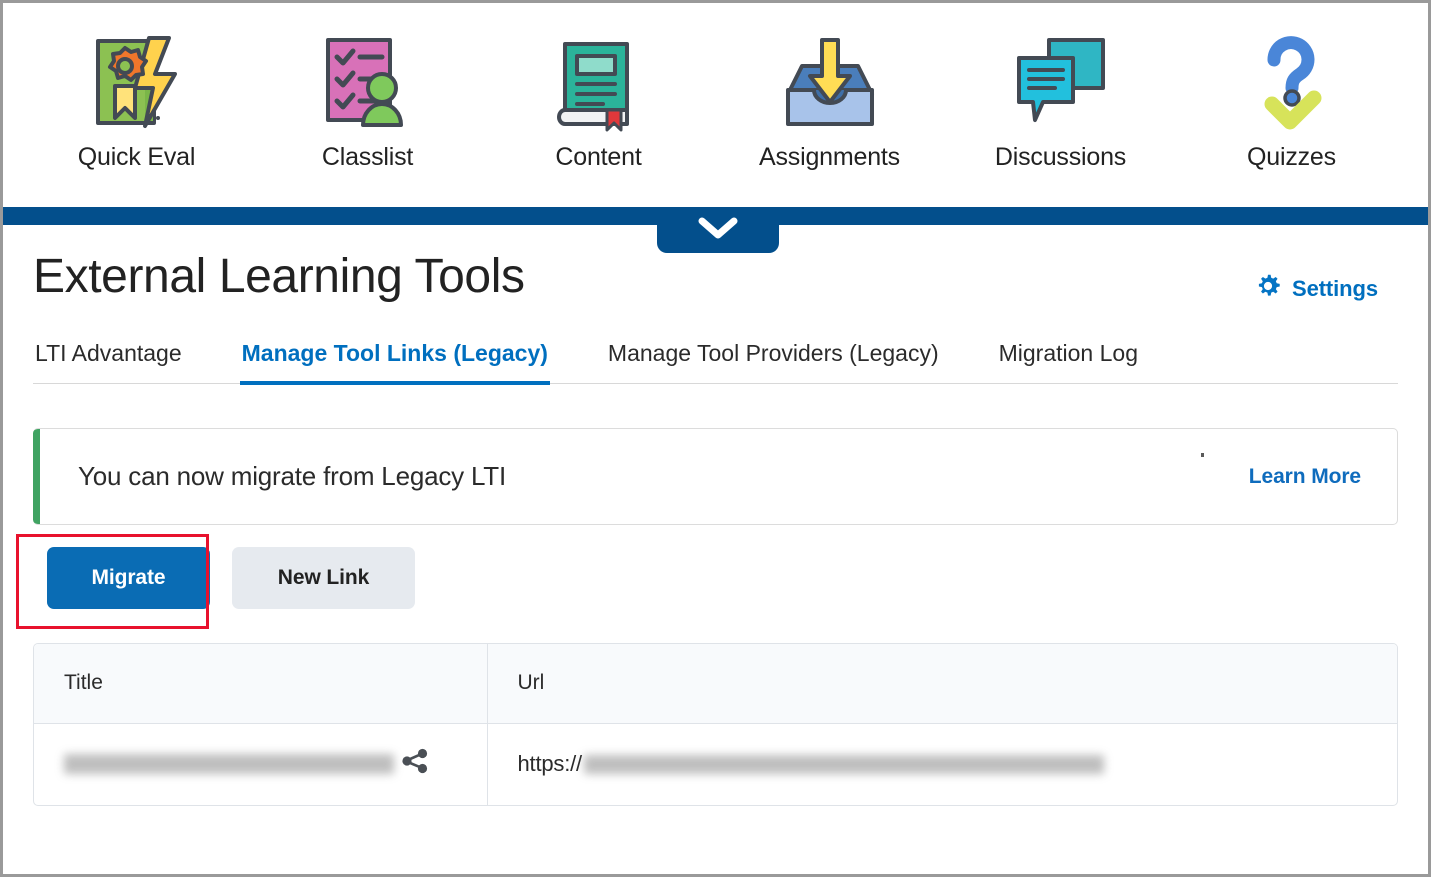 This screenshot has width=1431, height=877. What do you see at coordinates (368, 82) in the screenshot?
I see `classlist-icon` at bounding box center [368, 82].